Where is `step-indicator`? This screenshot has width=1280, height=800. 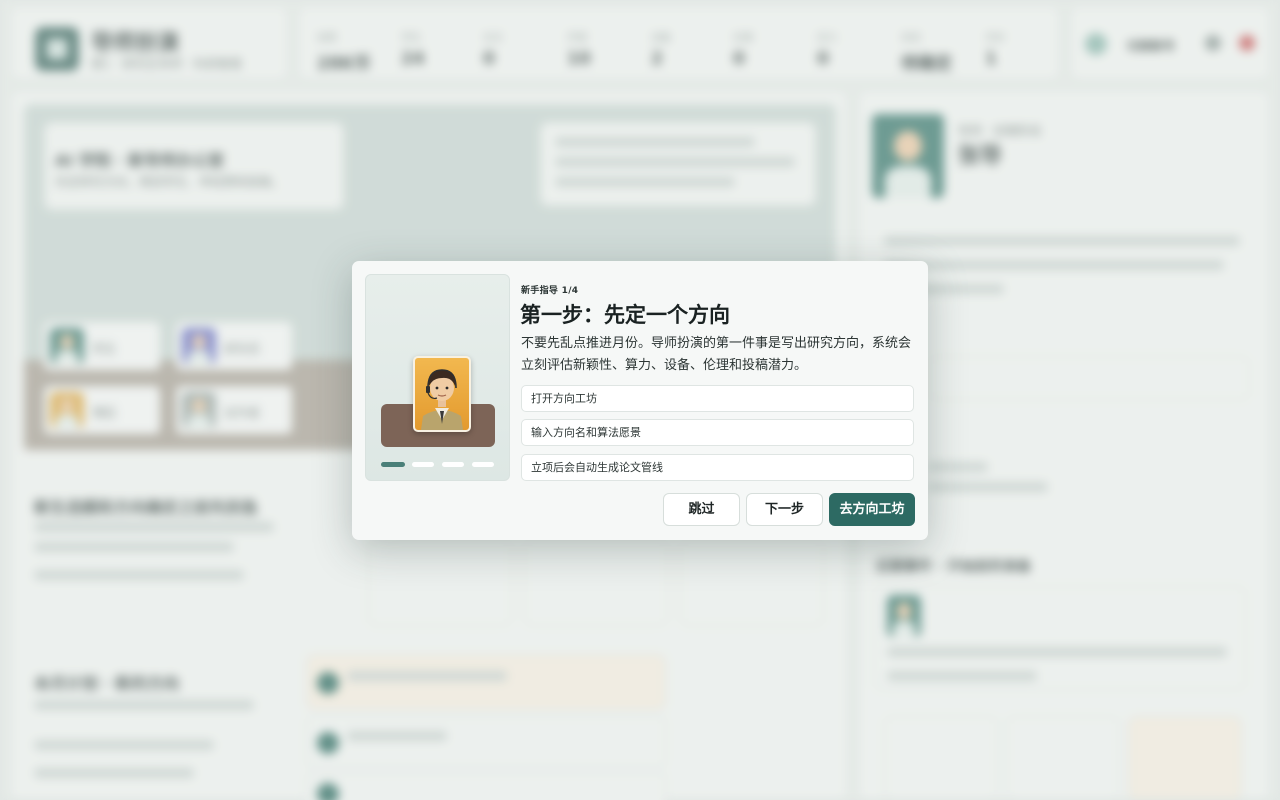
step-indicator is located at coordinates (441, 465).